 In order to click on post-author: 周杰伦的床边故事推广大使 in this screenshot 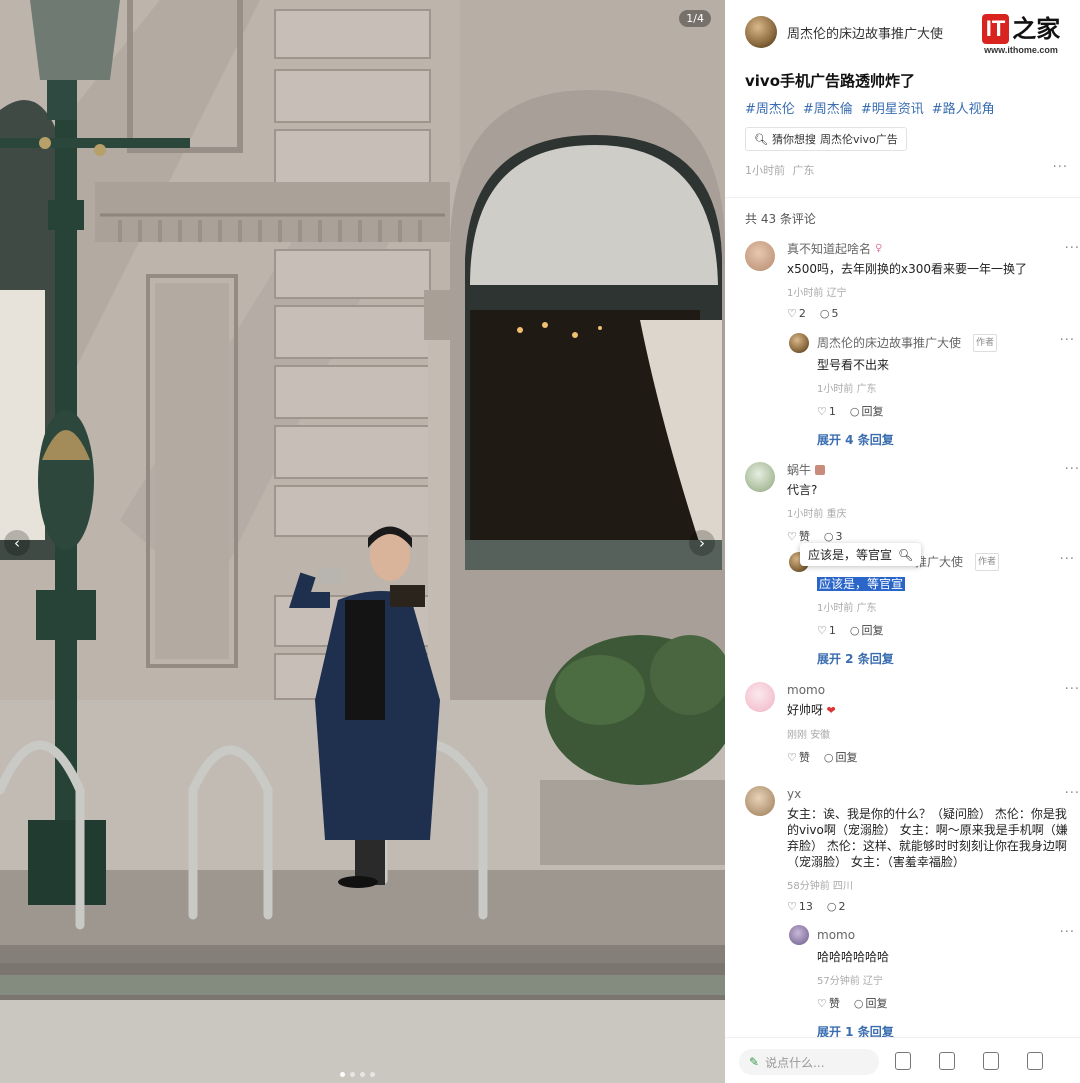, I will do `click(844, 32)`.